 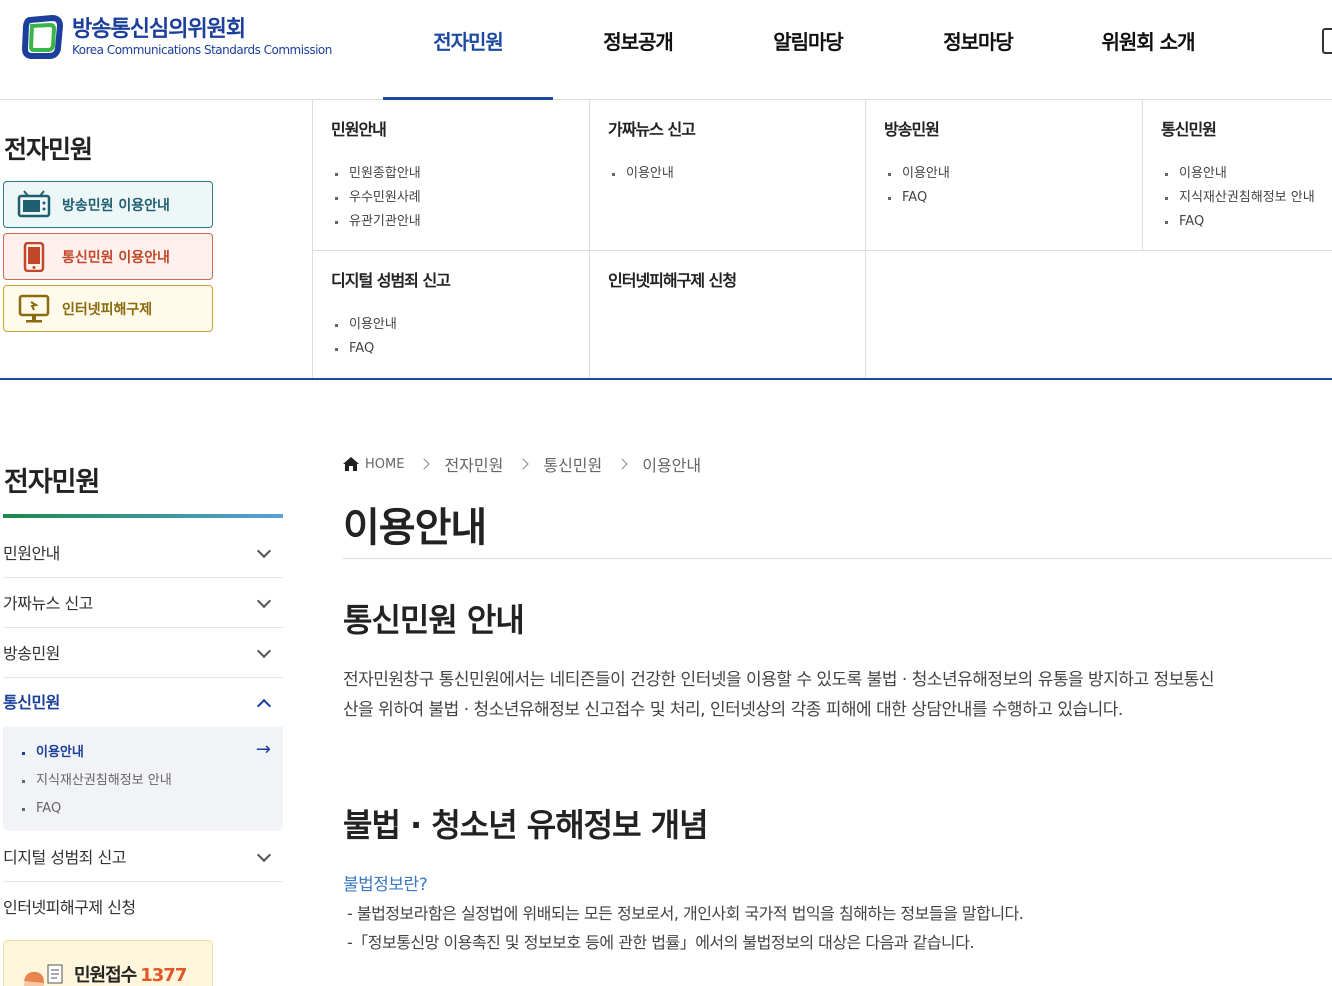 I want to click on mega-col-broadcast: 방송민원 이용안내 FAQ, so click(x=1003, y=175).